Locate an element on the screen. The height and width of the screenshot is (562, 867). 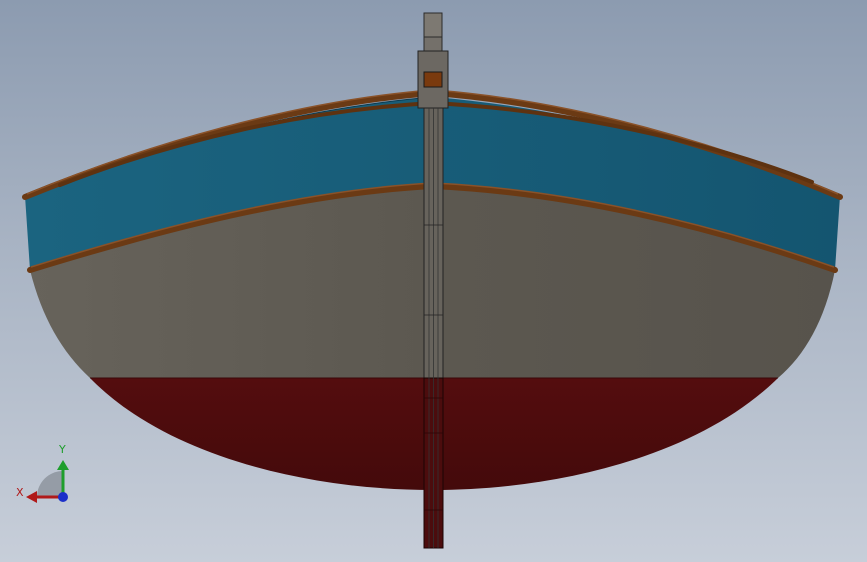
z-axis-dot is located at coordinates (63, 497).